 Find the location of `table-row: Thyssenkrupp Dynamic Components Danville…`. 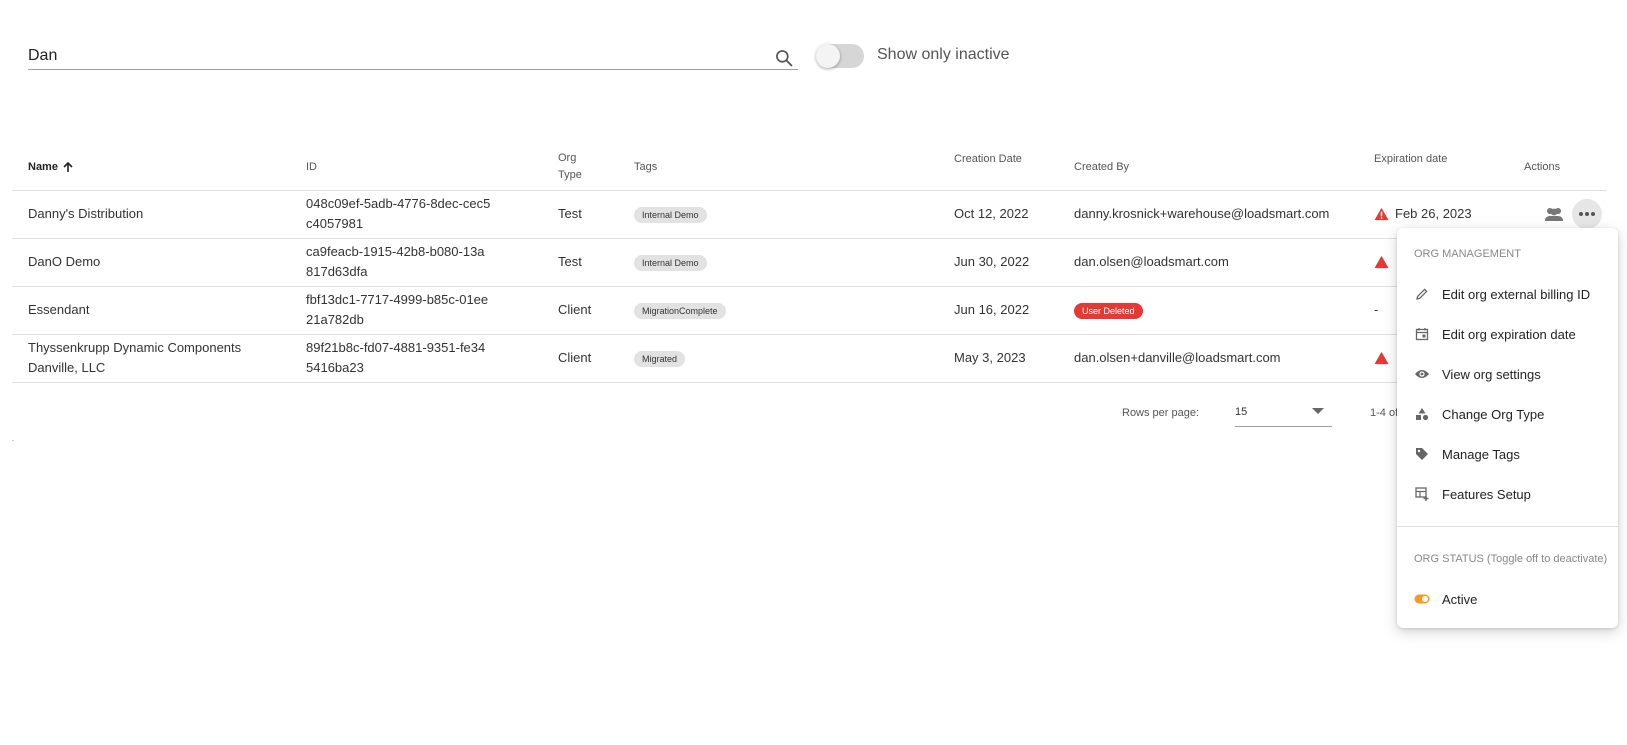

table-row: Thyssenkrupp Dynamic Components Danville… is located at coordinates (809, 358).